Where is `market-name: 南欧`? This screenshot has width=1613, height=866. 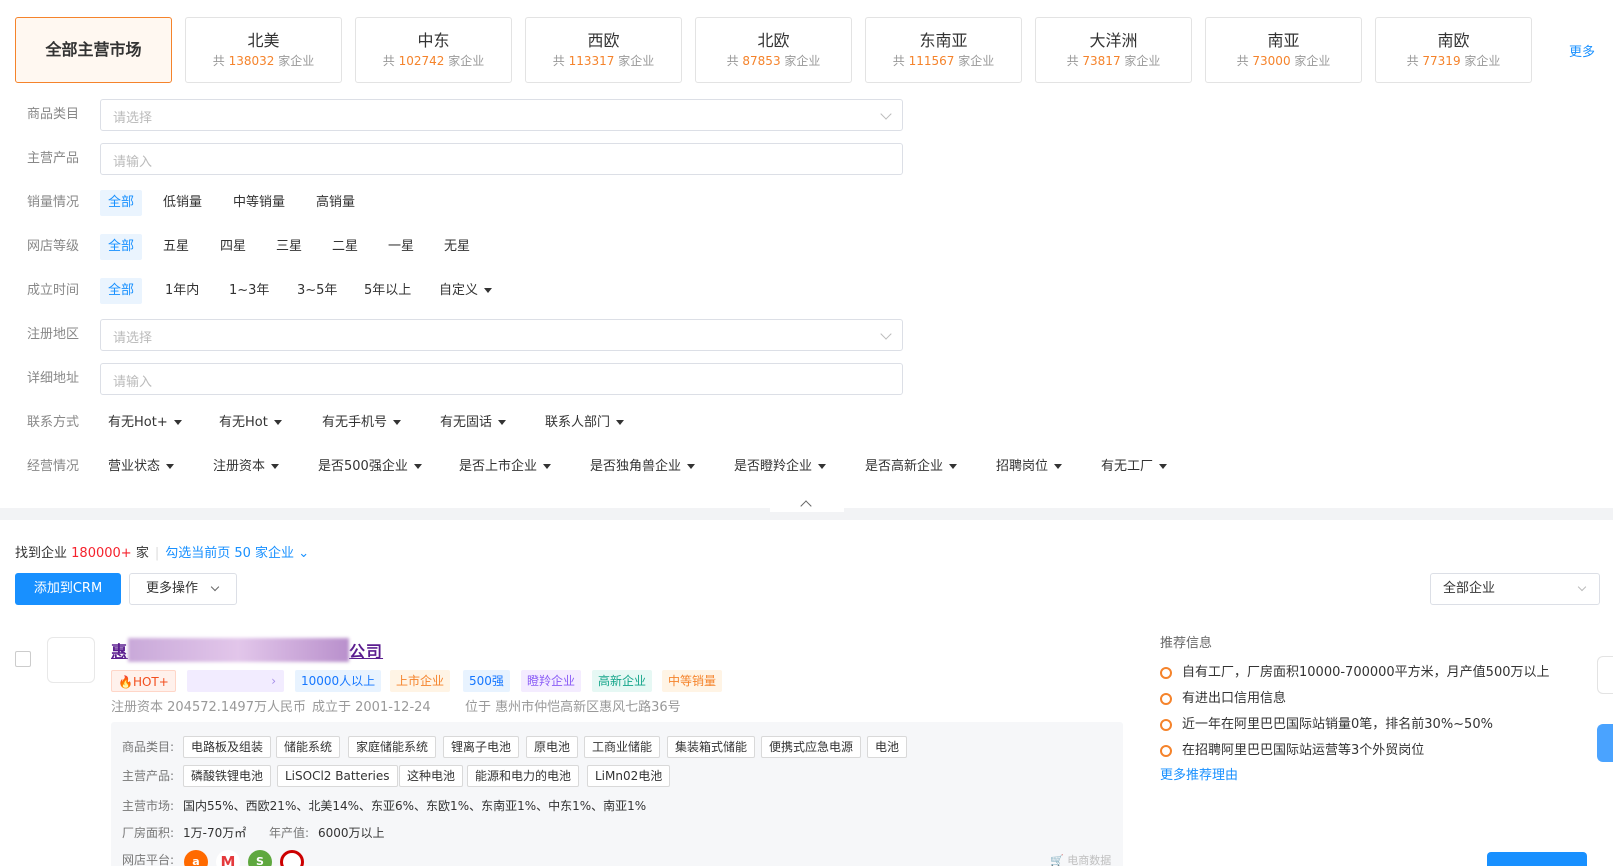
market-name: 南欧 is located at coordinates (1453, 40).